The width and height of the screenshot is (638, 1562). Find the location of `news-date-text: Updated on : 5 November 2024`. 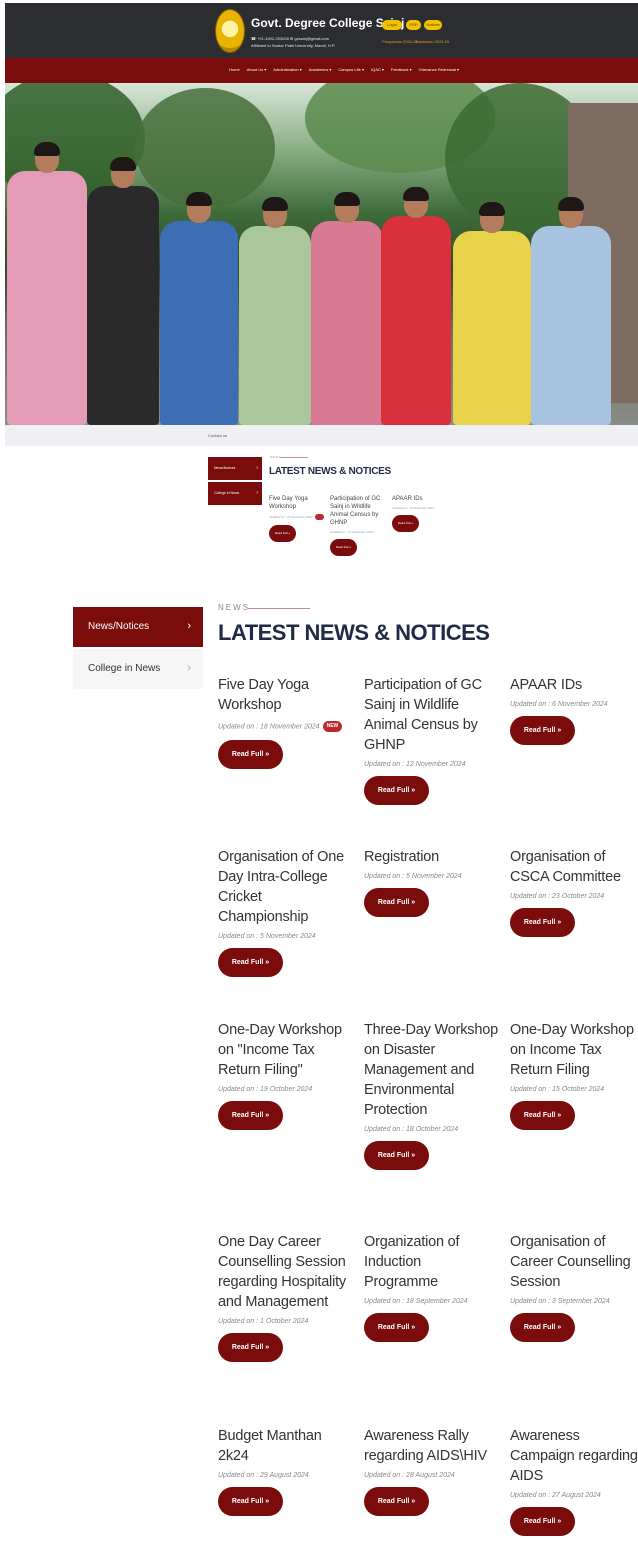

news-date-text: Updated on : 5 November 2024 is located at coordinates (267, 936).